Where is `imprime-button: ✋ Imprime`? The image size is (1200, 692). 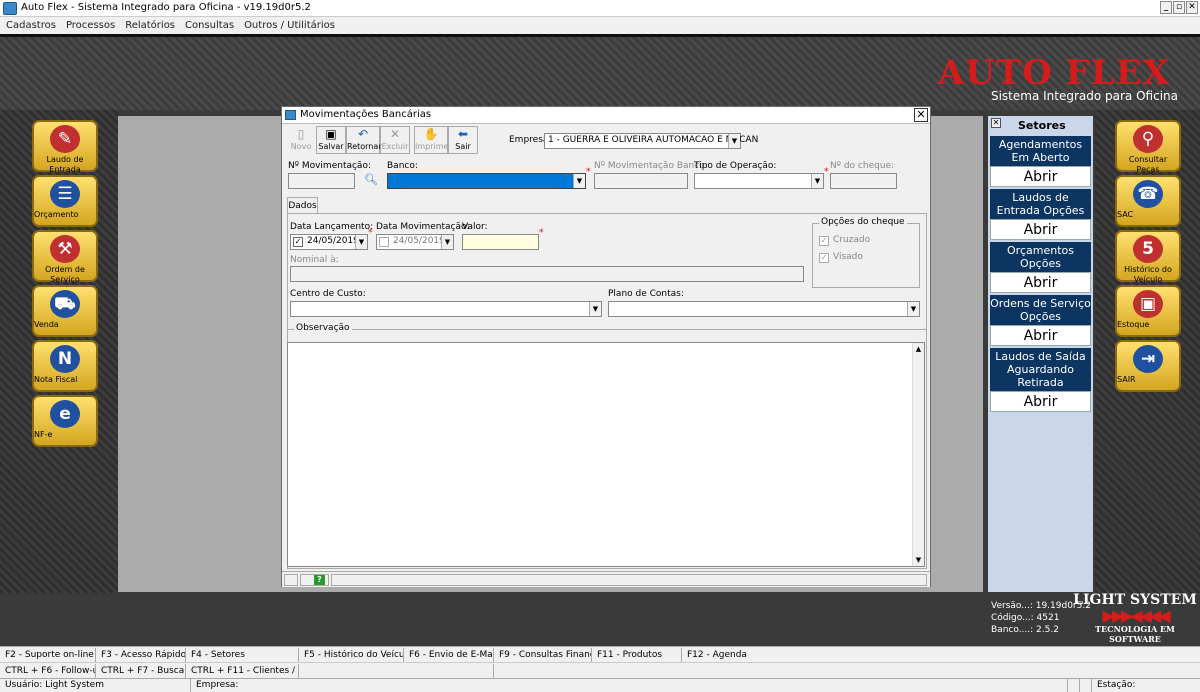
imprime-button: ✋ Imprime is located at coordinates (431, 140).